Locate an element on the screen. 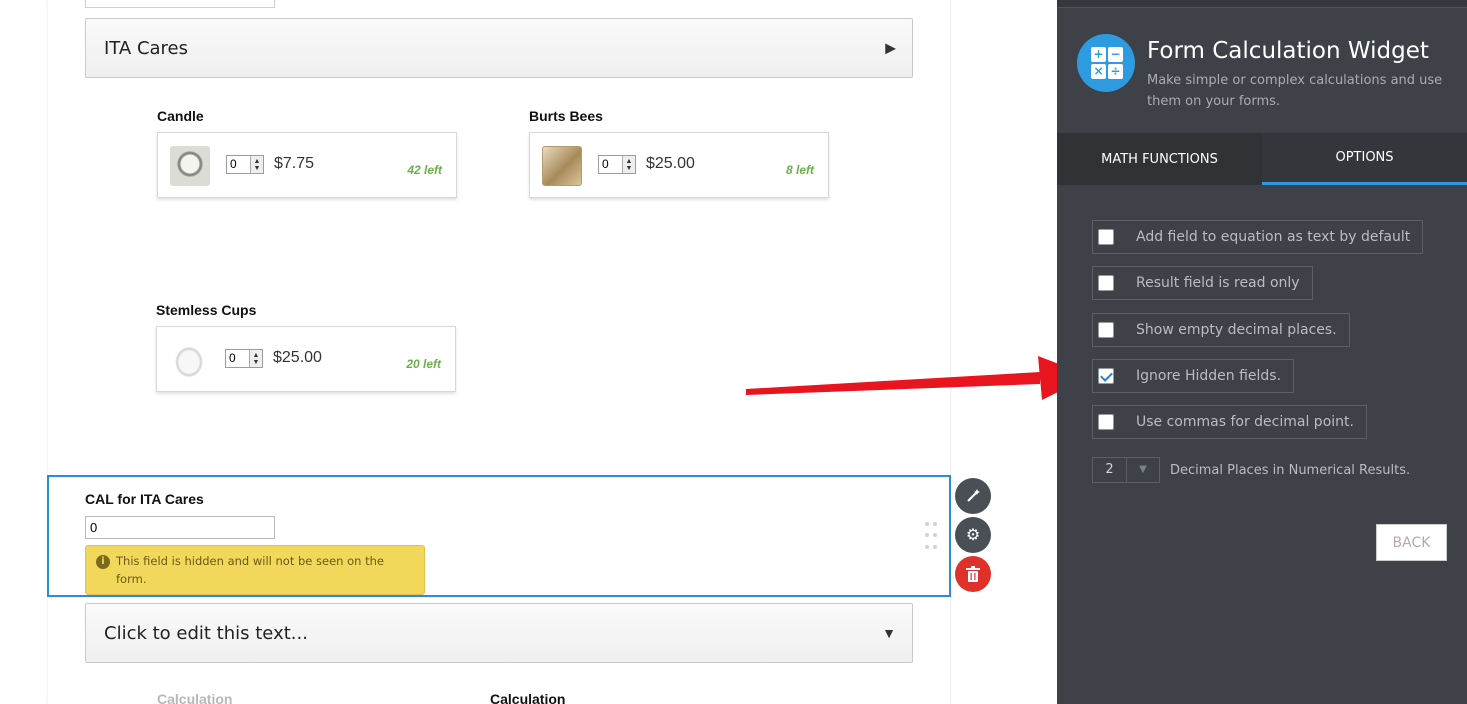 Image resolution: width=1467 pixels, height=704 pixels. option-ignore-hidden: Ignore Hidden fields. is located at coordinates (1193, 376).